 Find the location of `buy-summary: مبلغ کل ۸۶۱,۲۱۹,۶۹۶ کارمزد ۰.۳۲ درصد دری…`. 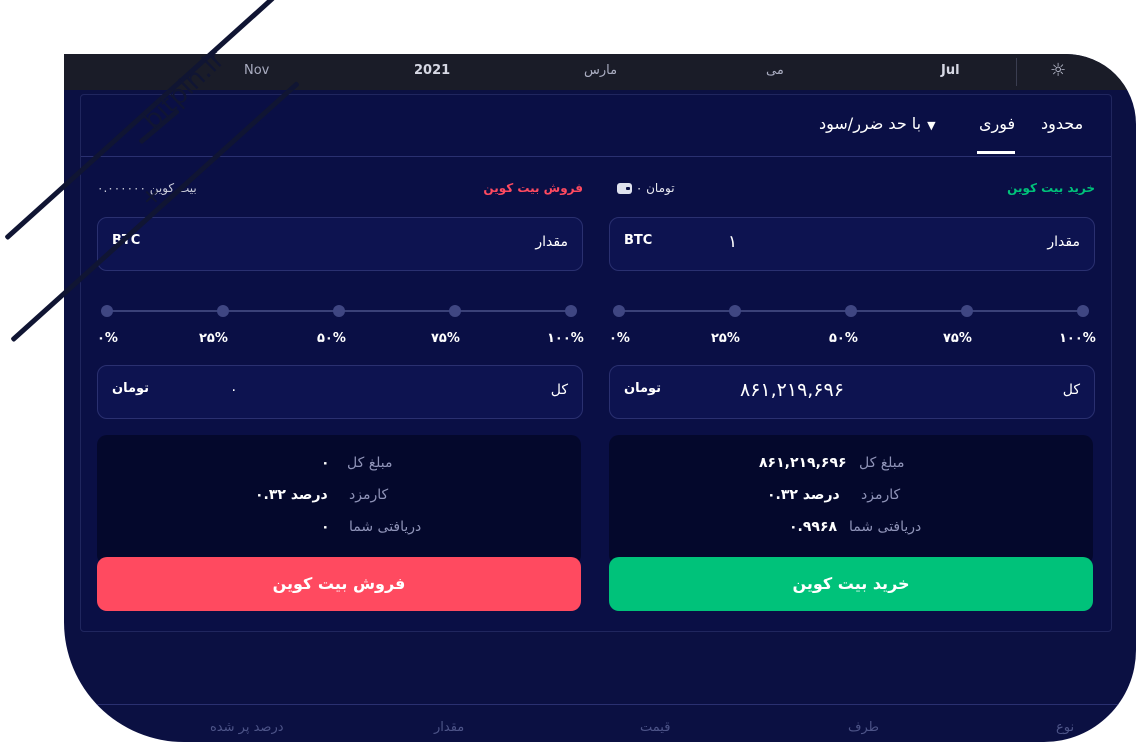

buy-summary: مبلغ کل ۸۶۱,۲۱۹,۶۹۶ کارمزد ۰.۳۲ درصد دری… is located at coordinates (851, 500).